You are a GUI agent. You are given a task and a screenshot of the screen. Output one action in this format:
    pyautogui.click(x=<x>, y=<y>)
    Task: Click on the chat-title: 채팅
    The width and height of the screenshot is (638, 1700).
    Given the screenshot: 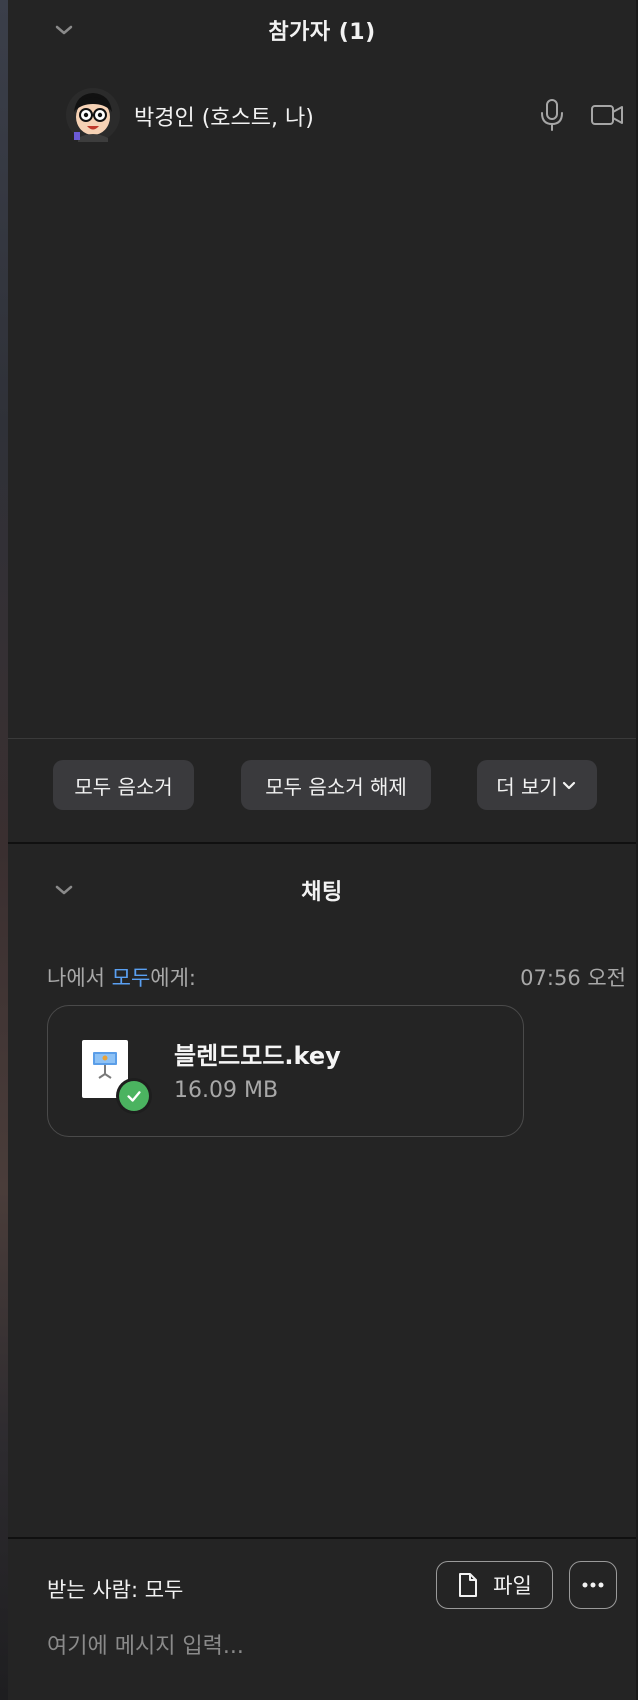 What is the action you would take?
    pyautogui.click(x=322, y=892)
    